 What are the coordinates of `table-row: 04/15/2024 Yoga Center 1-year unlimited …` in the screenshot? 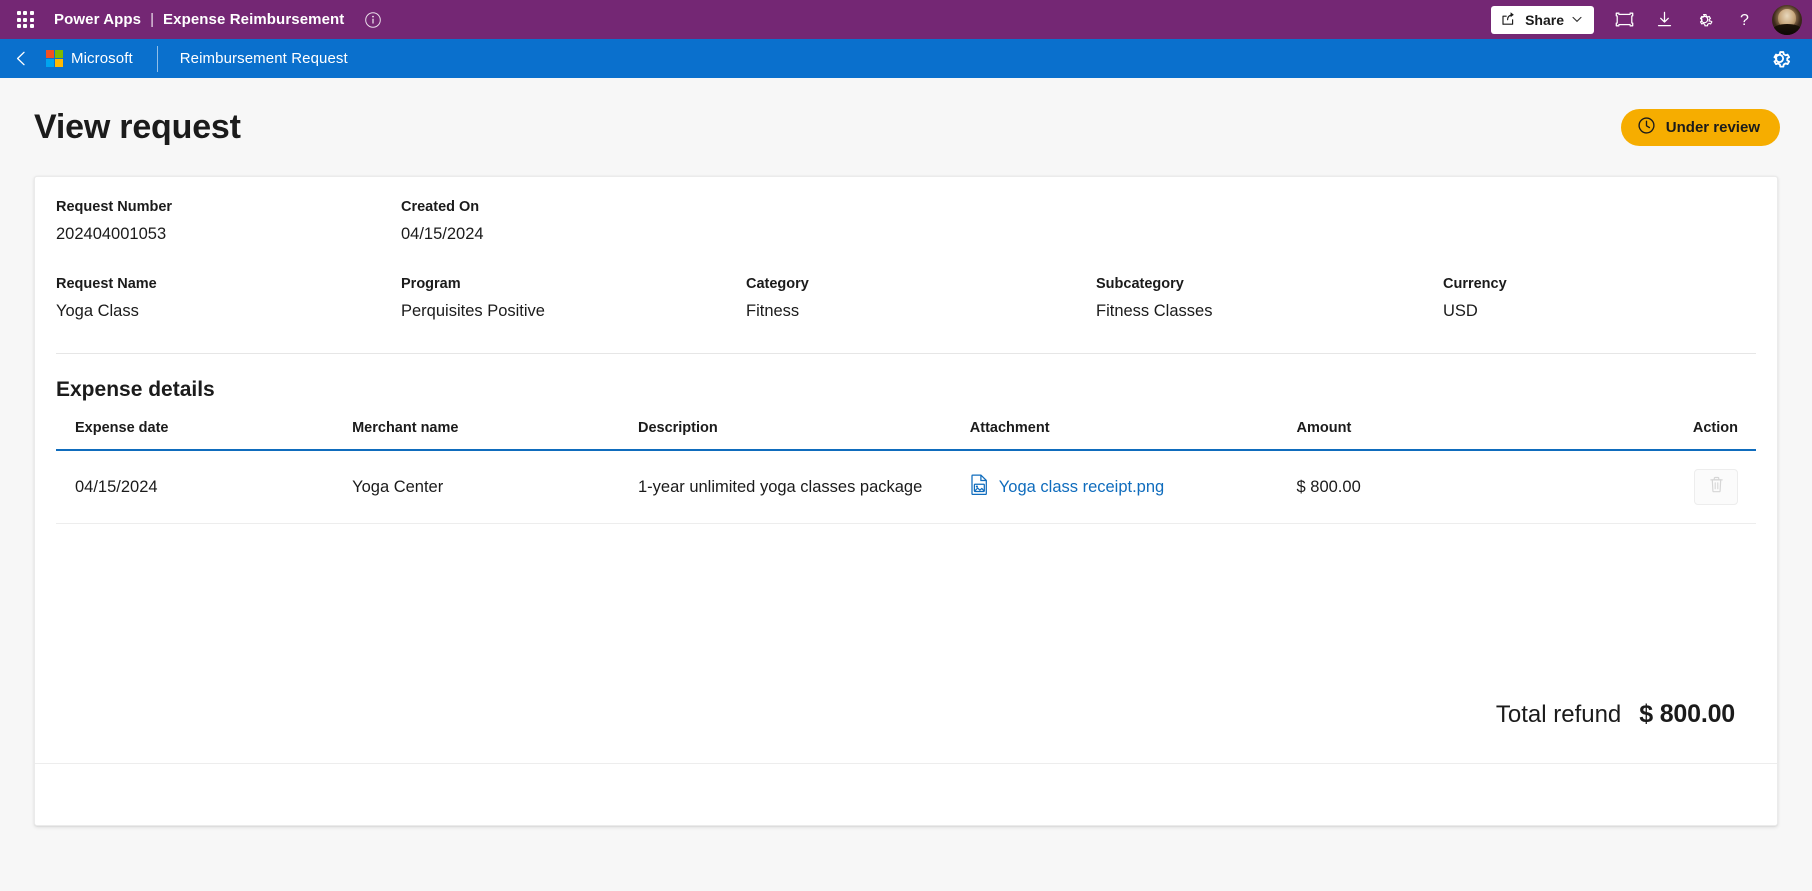 It's located at (906, 487).